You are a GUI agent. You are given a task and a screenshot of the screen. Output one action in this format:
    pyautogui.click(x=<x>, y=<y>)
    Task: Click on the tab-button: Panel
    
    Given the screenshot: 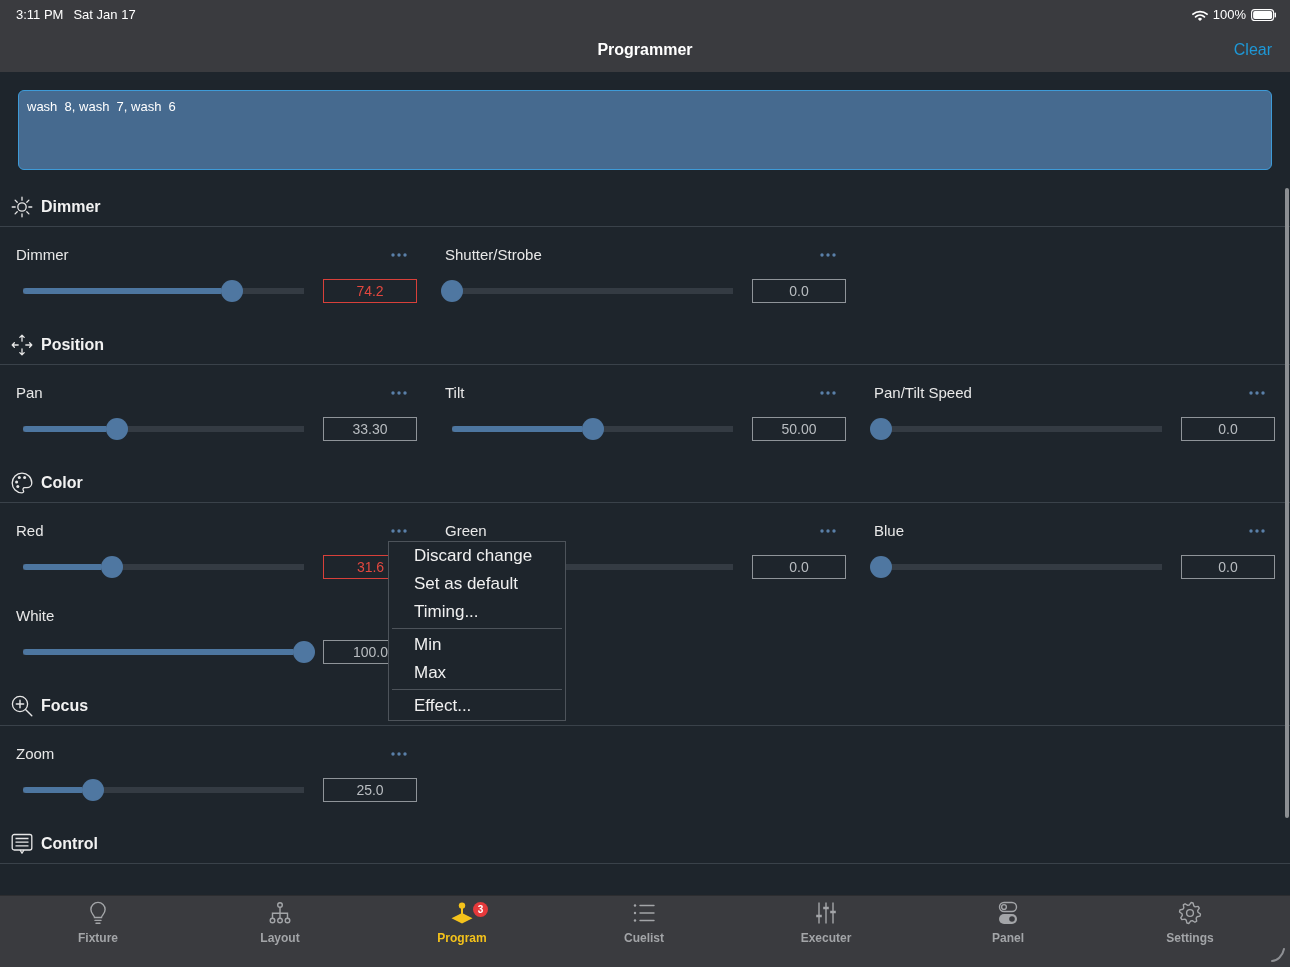 What is the action you would take?
    pyautogui.click(x=1008, y=931)
    